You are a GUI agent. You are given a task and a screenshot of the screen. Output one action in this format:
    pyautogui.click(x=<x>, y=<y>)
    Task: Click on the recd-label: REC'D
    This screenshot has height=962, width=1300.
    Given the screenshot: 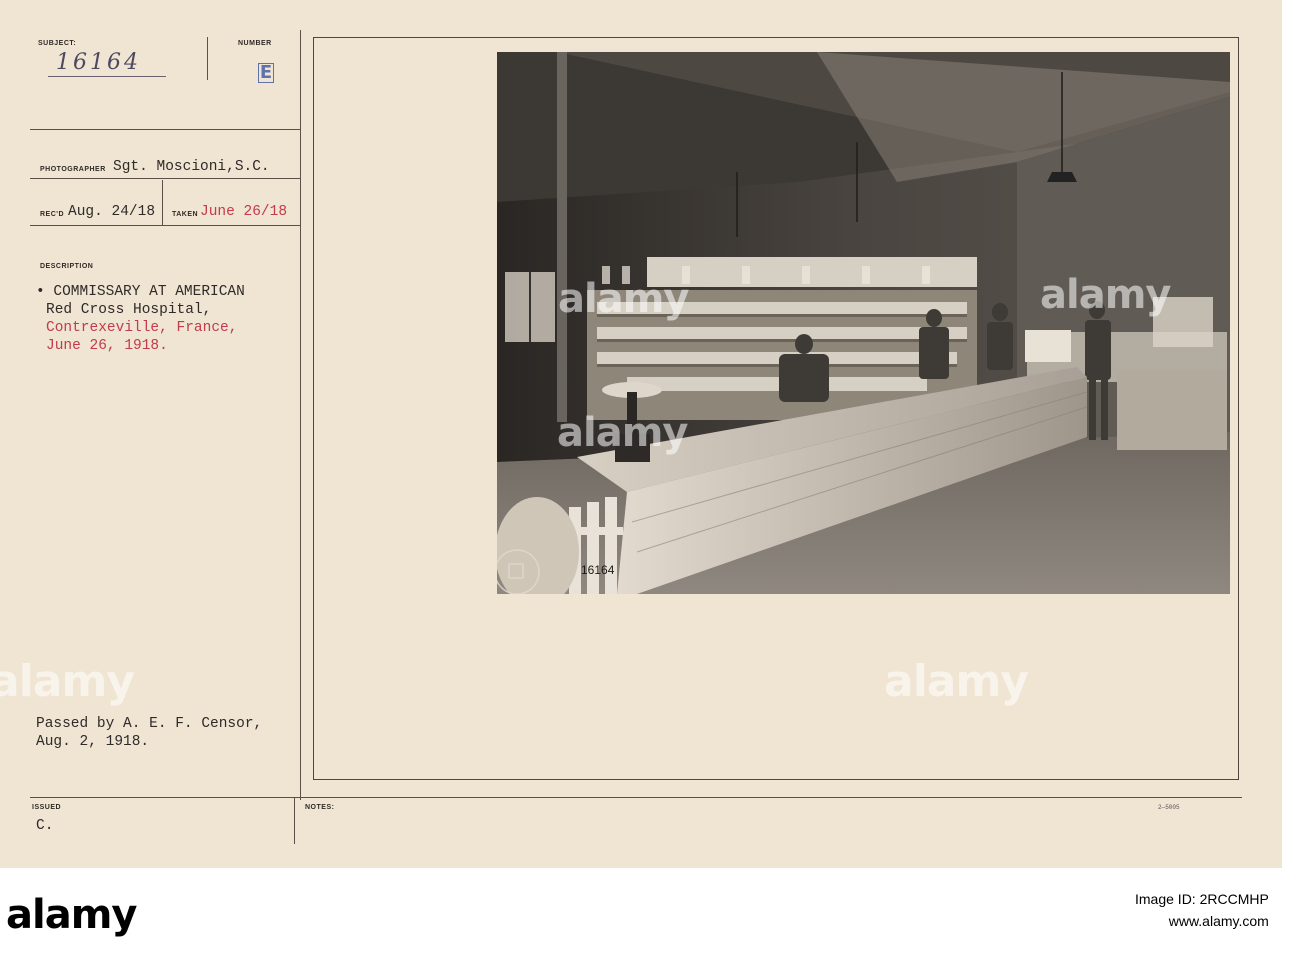 What is the action you would take?
    pyautogui.click(x=52, y=214)
    